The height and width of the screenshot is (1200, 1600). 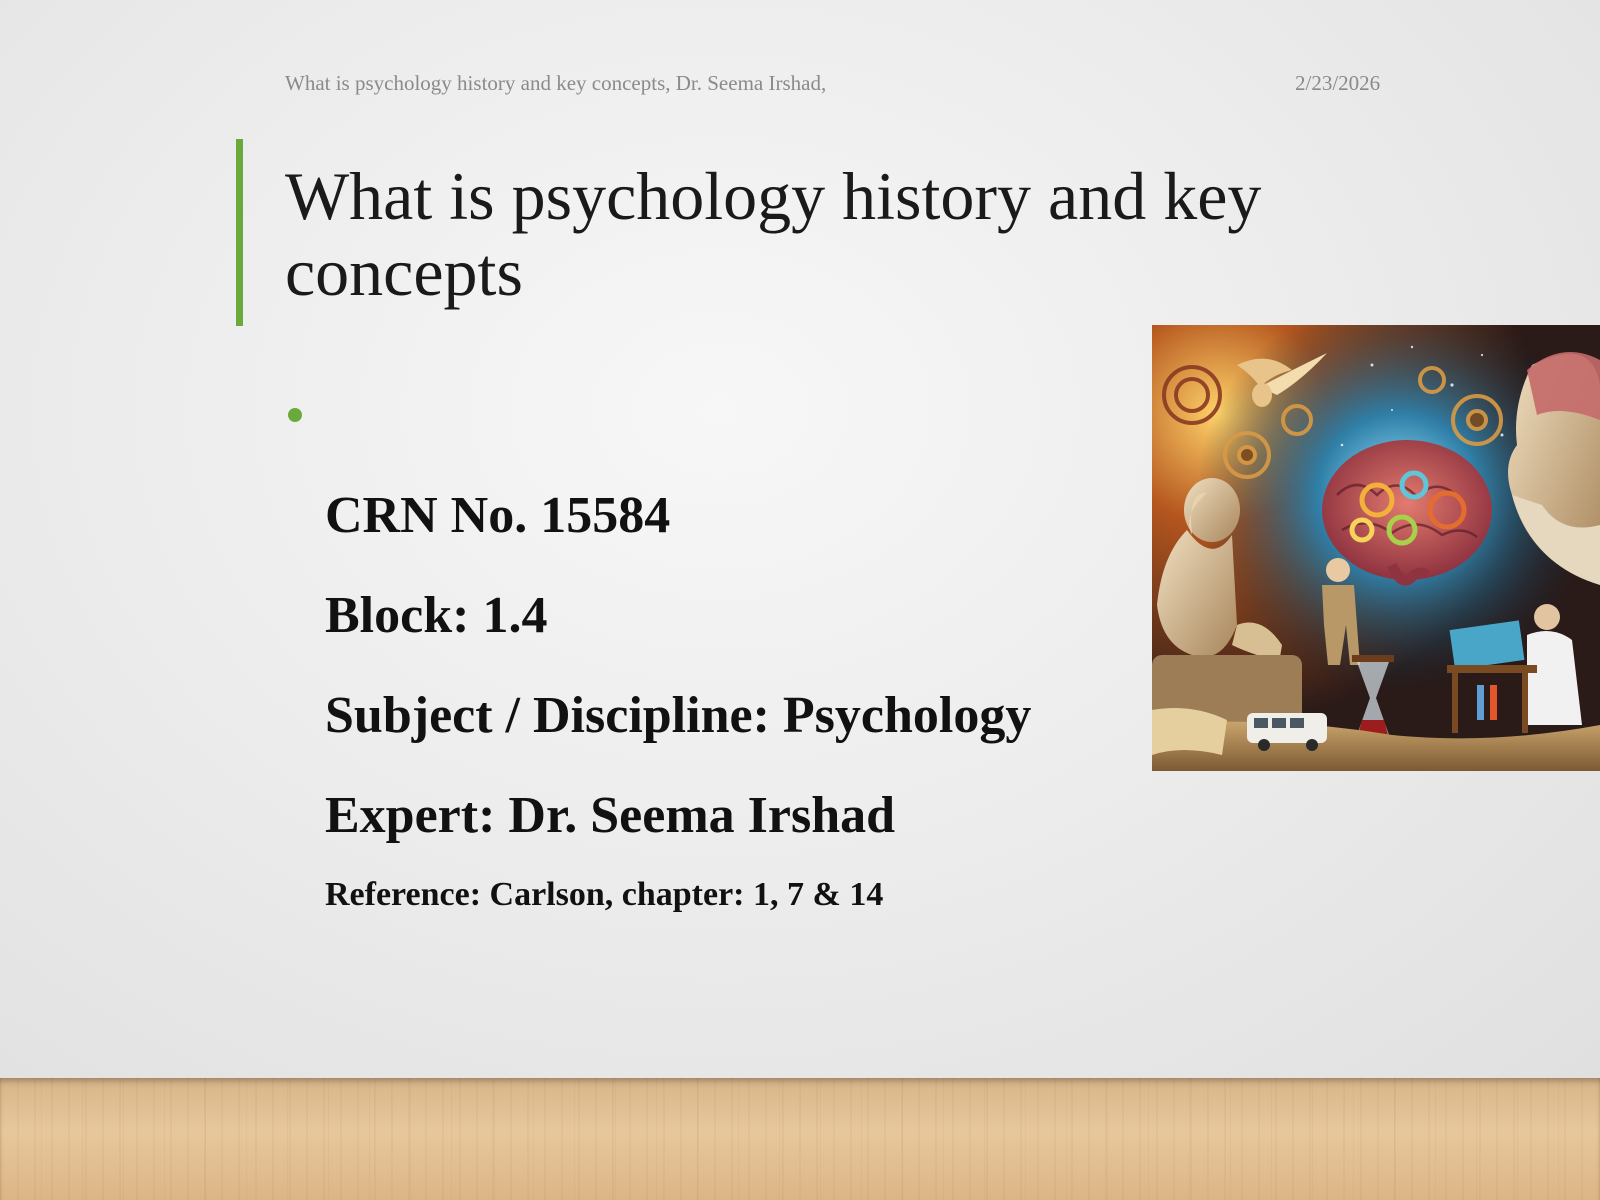 What do you see at coordinates (678, 715) in the screenshot?
I see `subject-discipline: Subject / Discipline: Psychology` at bounding box center [678, 715].